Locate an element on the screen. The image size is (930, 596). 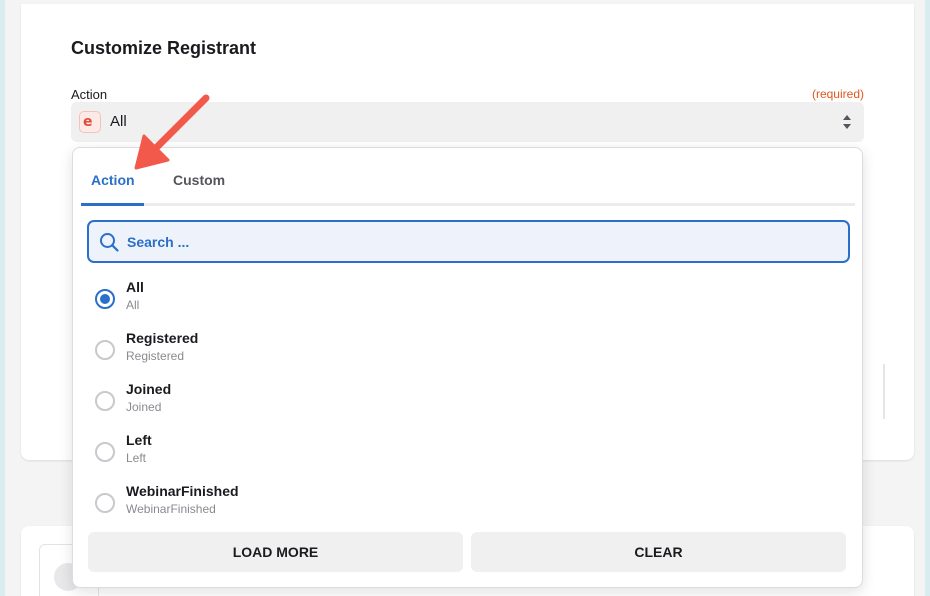
option-sublabel: All is located at coordinates (133, 305).